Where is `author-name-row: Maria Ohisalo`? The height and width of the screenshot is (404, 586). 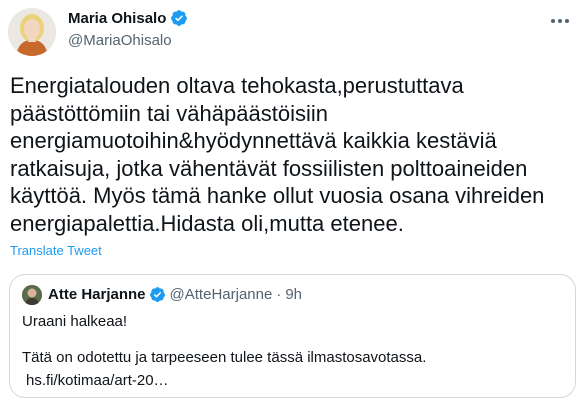
author-name-row: Maria Ohisalo is located at coordinates (128, 18).